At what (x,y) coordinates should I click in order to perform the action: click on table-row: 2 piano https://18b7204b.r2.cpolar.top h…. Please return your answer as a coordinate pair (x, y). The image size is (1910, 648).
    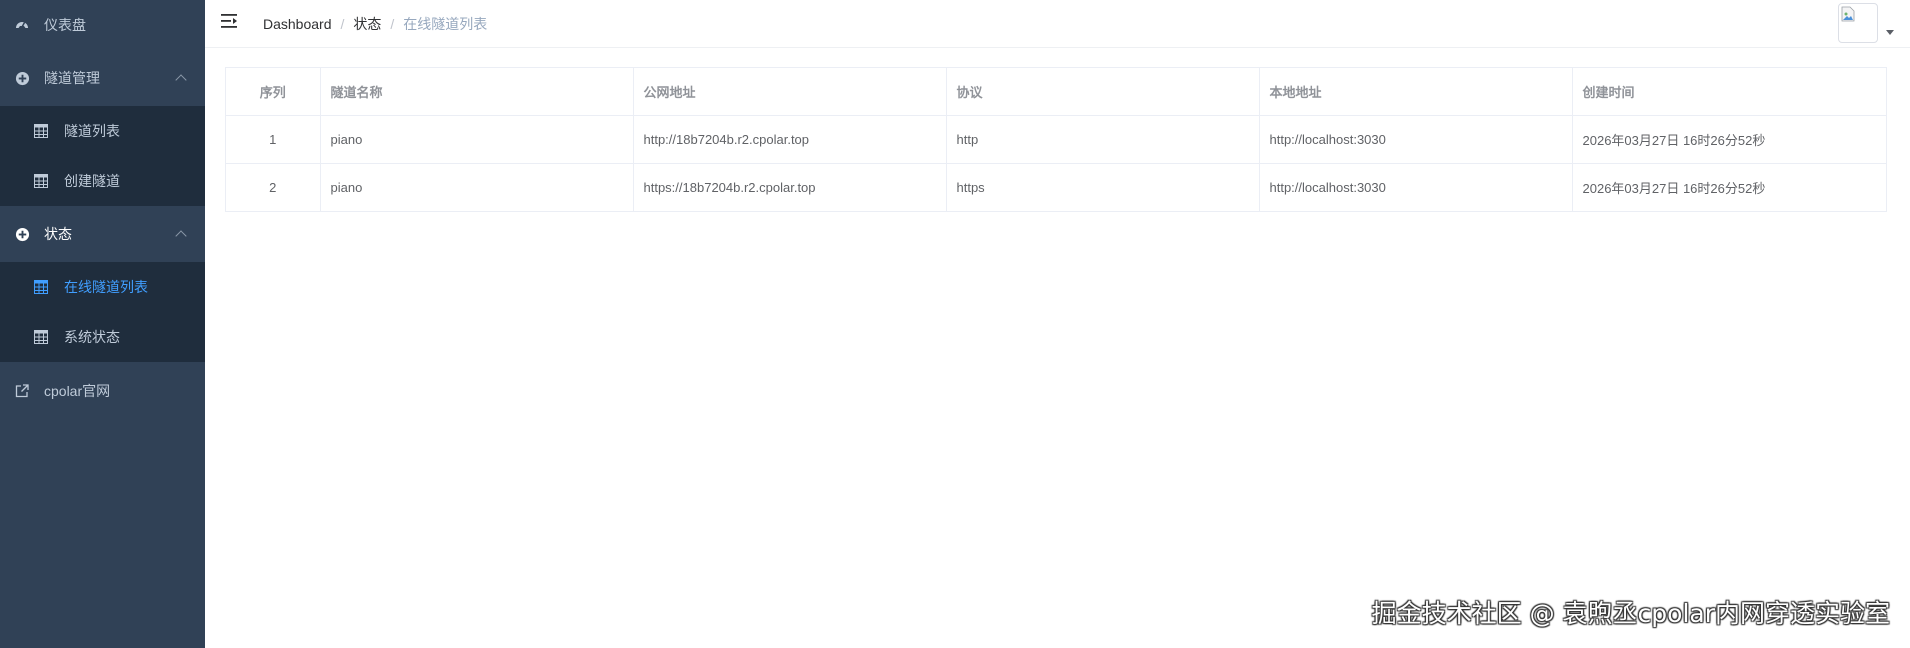
    Looking at the image, I should click on (1056, 187).